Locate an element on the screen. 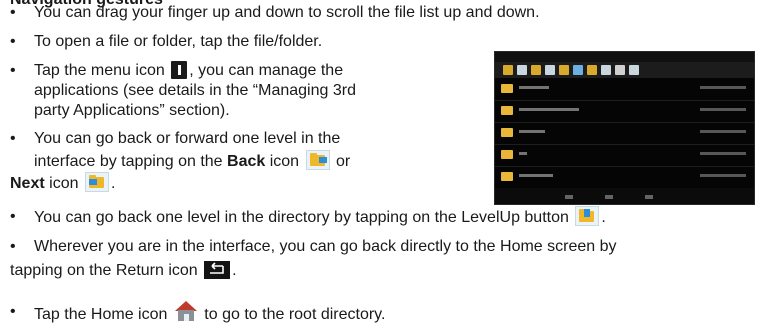 Image resolution: width=757 pixels, height=330 pixels. bullet-text: party Applications” section). is located at coordinates (132, 110).